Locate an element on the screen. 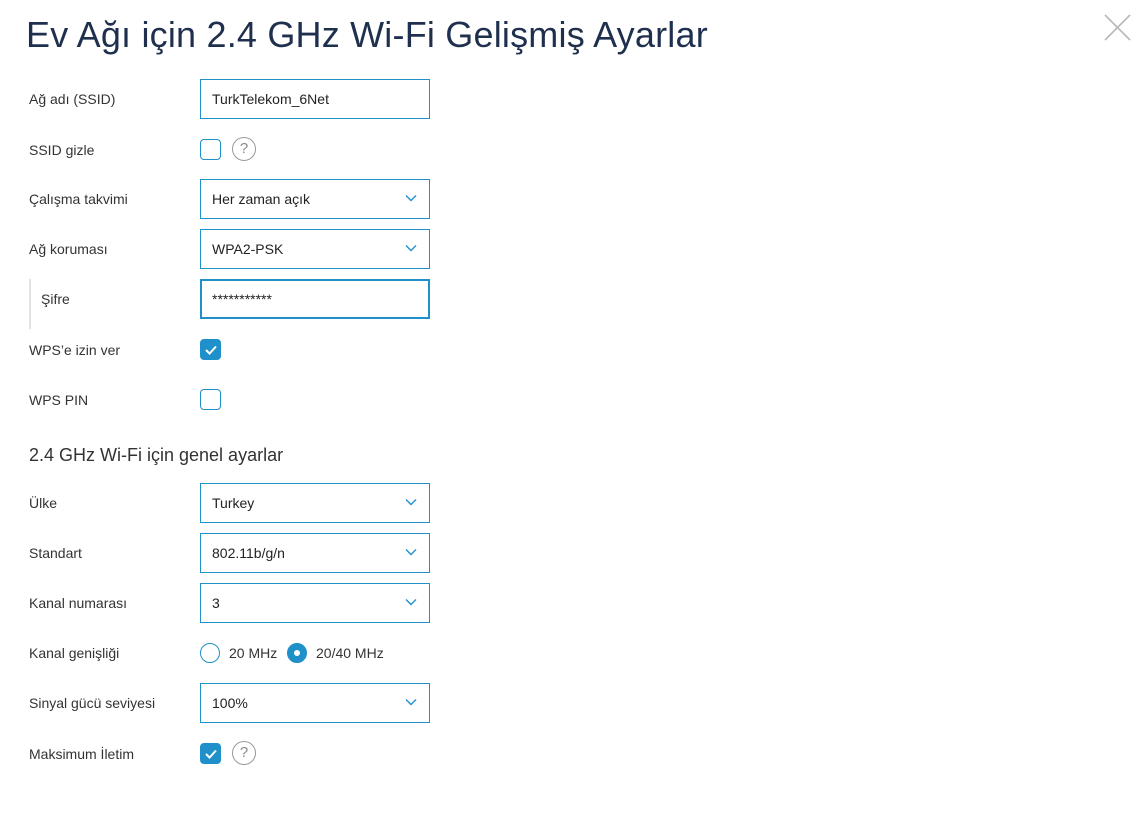  wps-allow-checkbox is located at coordinates (210, 349).